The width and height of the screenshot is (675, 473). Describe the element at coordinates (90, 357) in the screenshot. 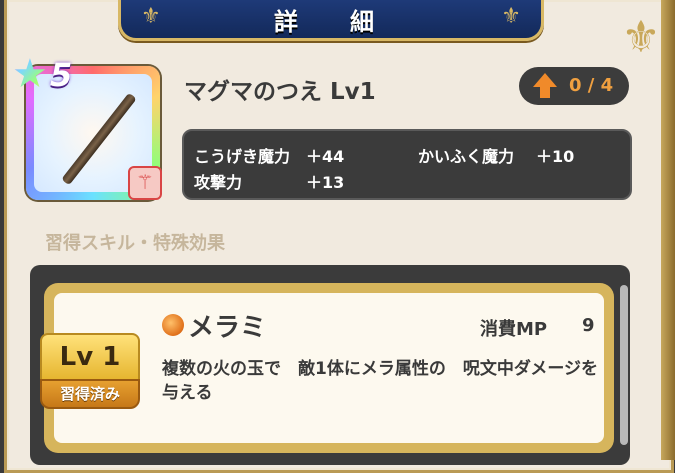

I see `skill-level: Lv 1` at that location.